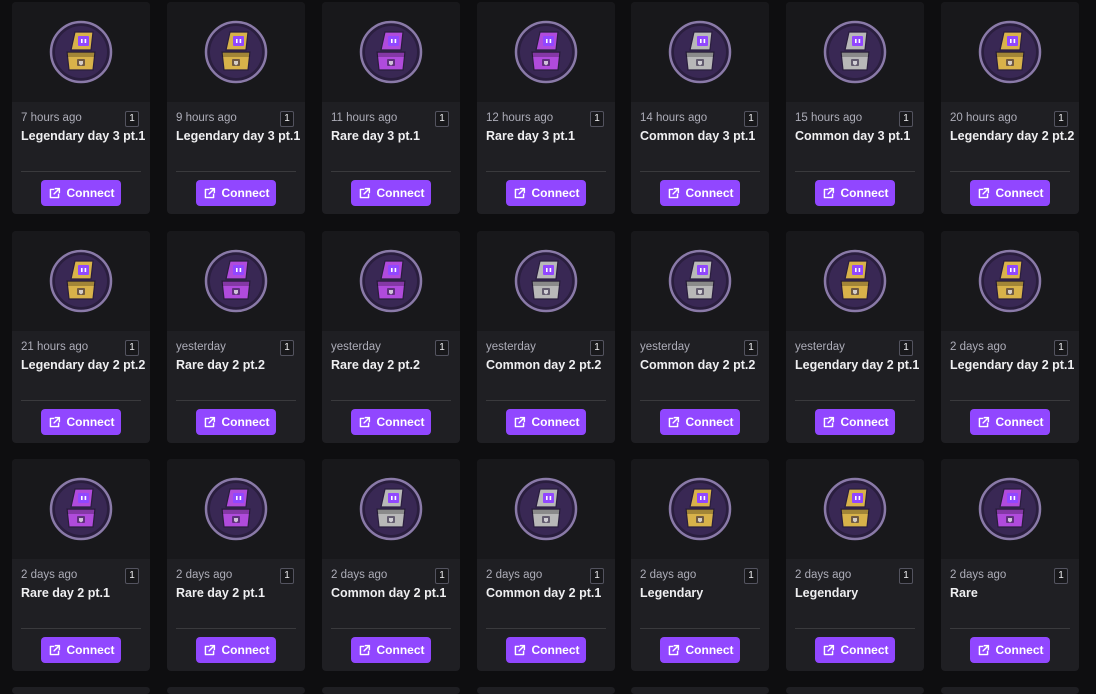 Image resolution: width=1096 pixels, height=694 pixels. I want to click on drop-time: 15 hours ago, so click(829, 118).